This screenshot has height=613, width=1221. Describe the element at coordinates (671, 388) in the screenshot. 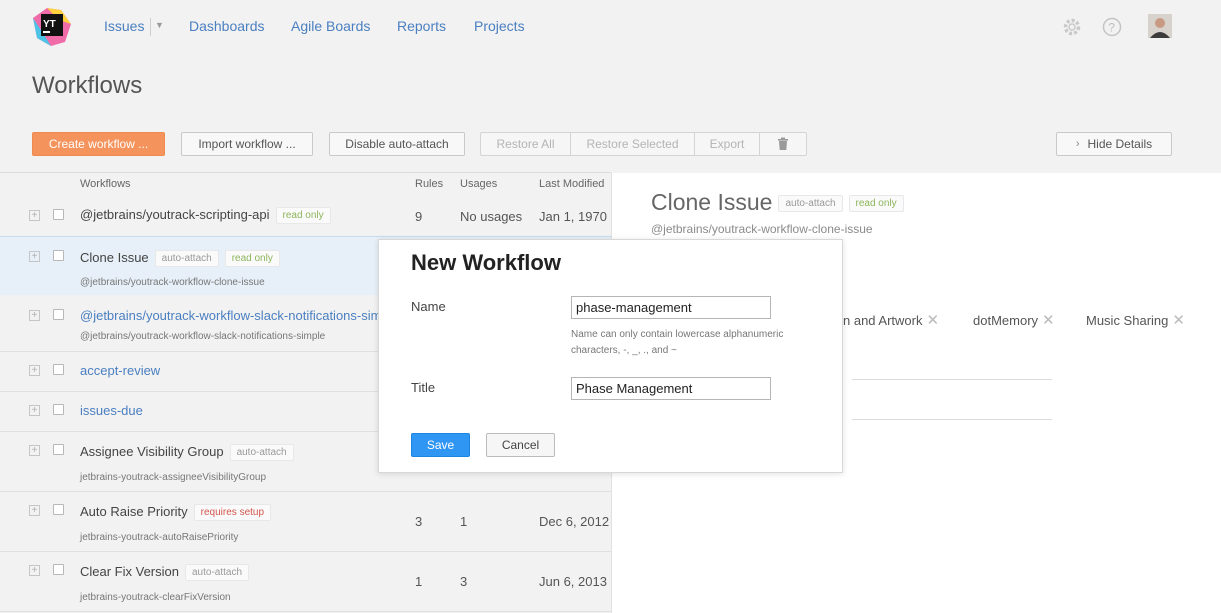

I see `title-input` at that location.